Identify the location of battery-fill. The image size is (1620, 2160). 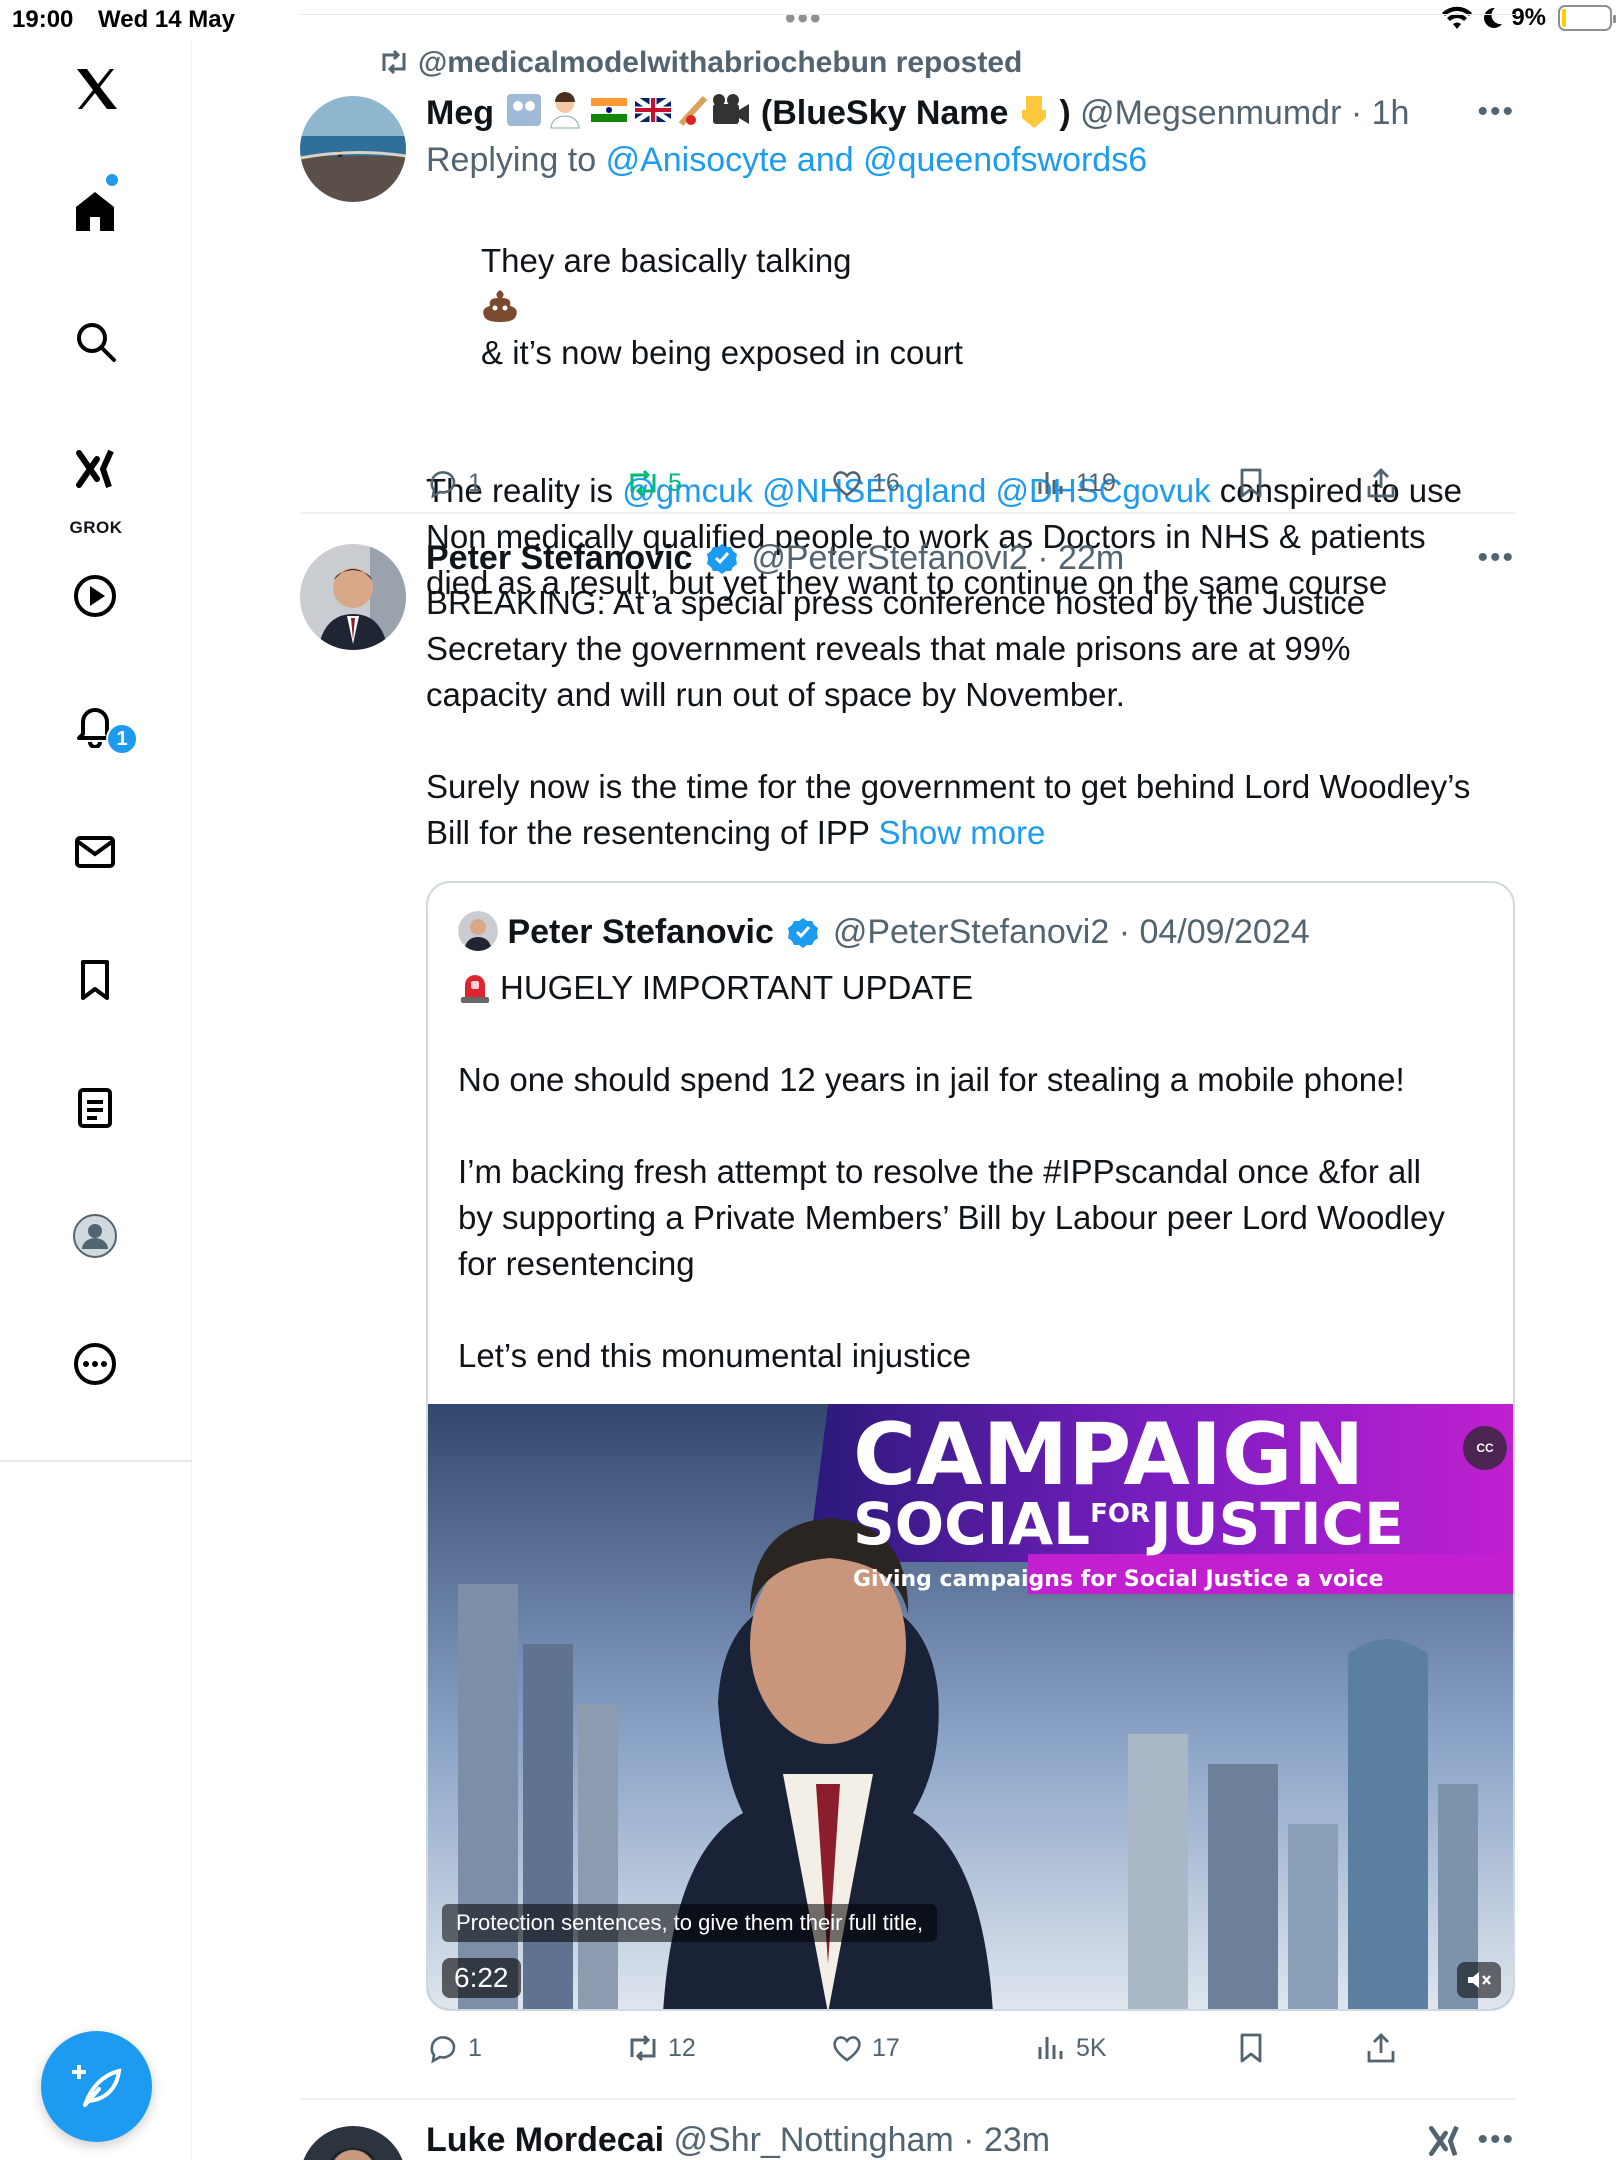
(1564, 18).